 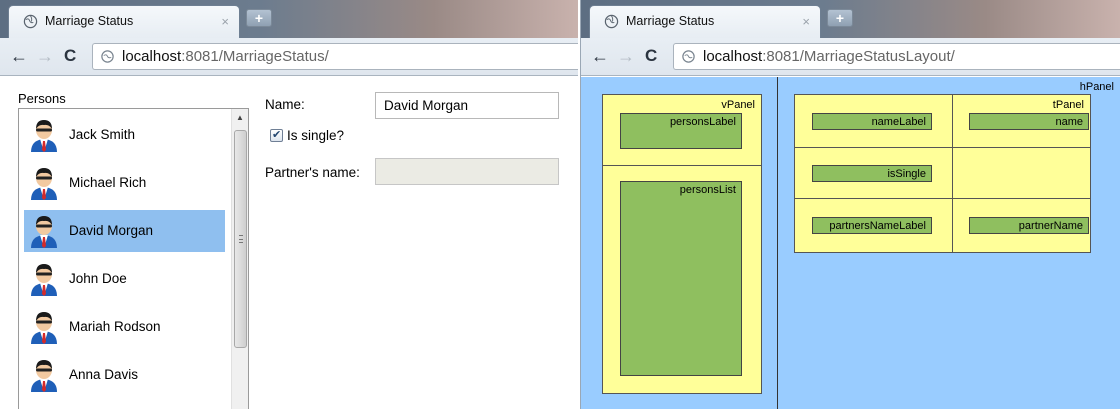 What do you see at coordinates (858, 56) in the screenshot?
I see `url-path: :8081/MarriageStatusLayout/` at bounding box center [858, 56].